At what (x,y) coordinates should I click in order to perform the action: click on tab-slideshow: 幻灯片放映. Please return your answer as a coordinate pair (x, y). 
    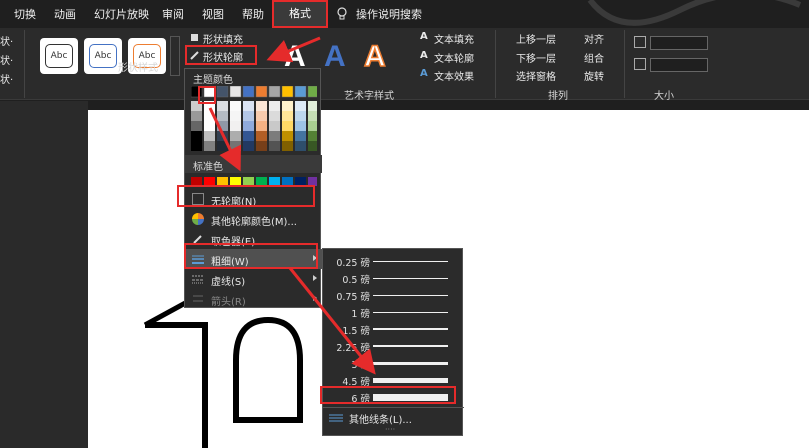
    Looking at the image, I should click on (121, 14).